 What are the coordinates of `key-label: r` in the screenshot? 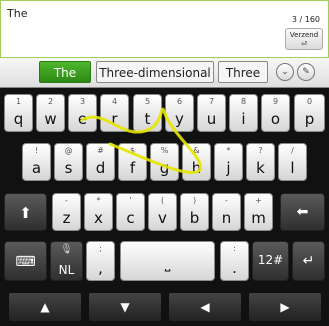 It's located at (114, 119).